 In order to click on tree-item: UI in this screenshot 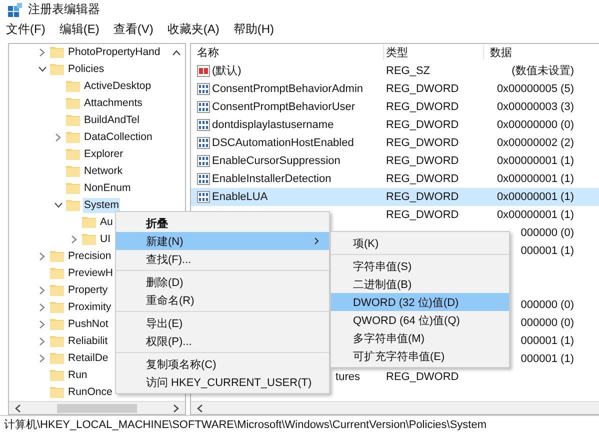, I will do `click(105, 239)`.